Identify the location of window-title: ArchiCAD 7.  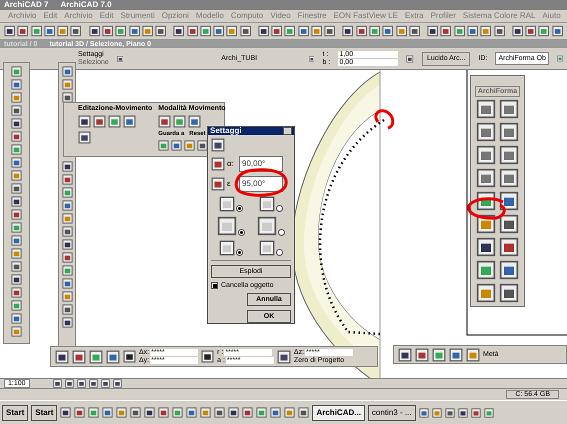
(26, 5).